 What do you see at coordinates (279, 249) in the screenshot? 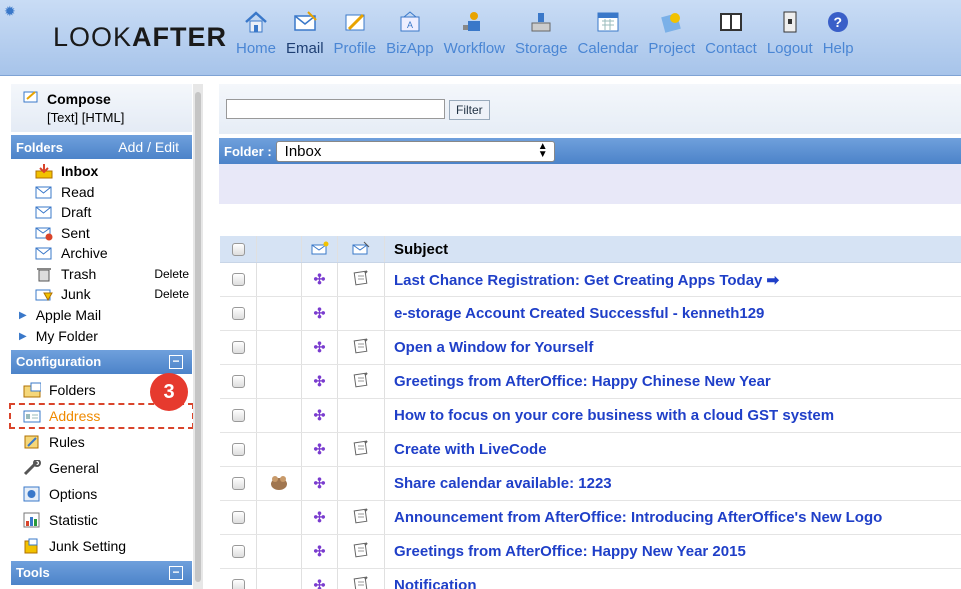
I see `from-column-header` at bounding box center [279, 249].